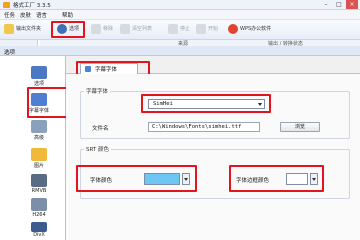  I want to click on start-button: 开始, so click(208, 29).